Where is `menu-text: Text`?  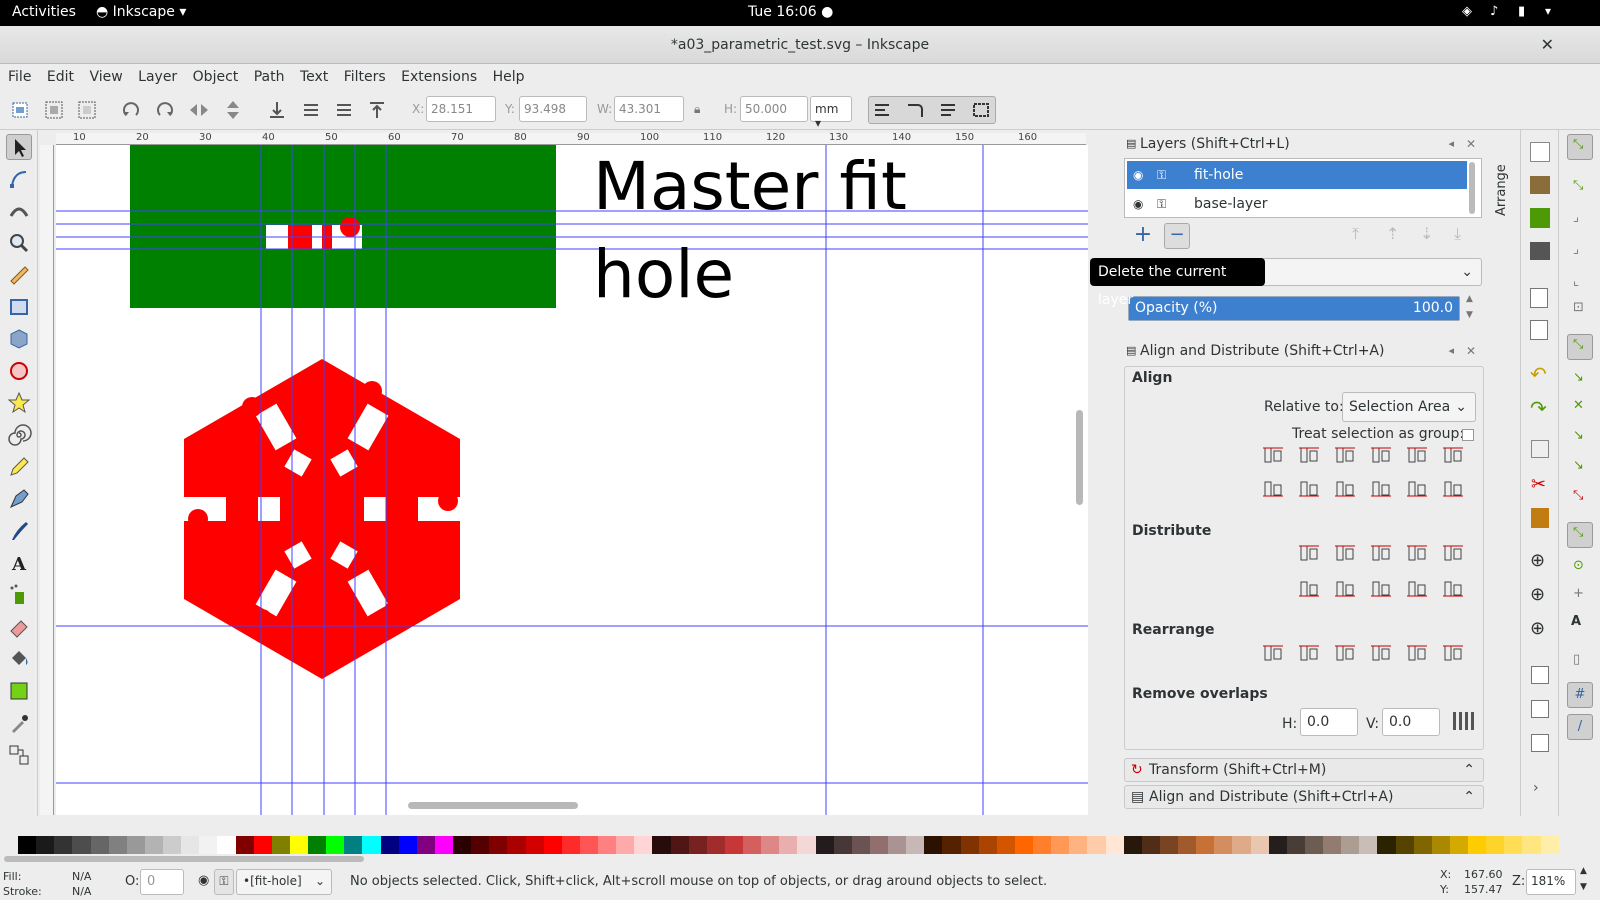 menu-text: Text is located at coordinates (314, 74).